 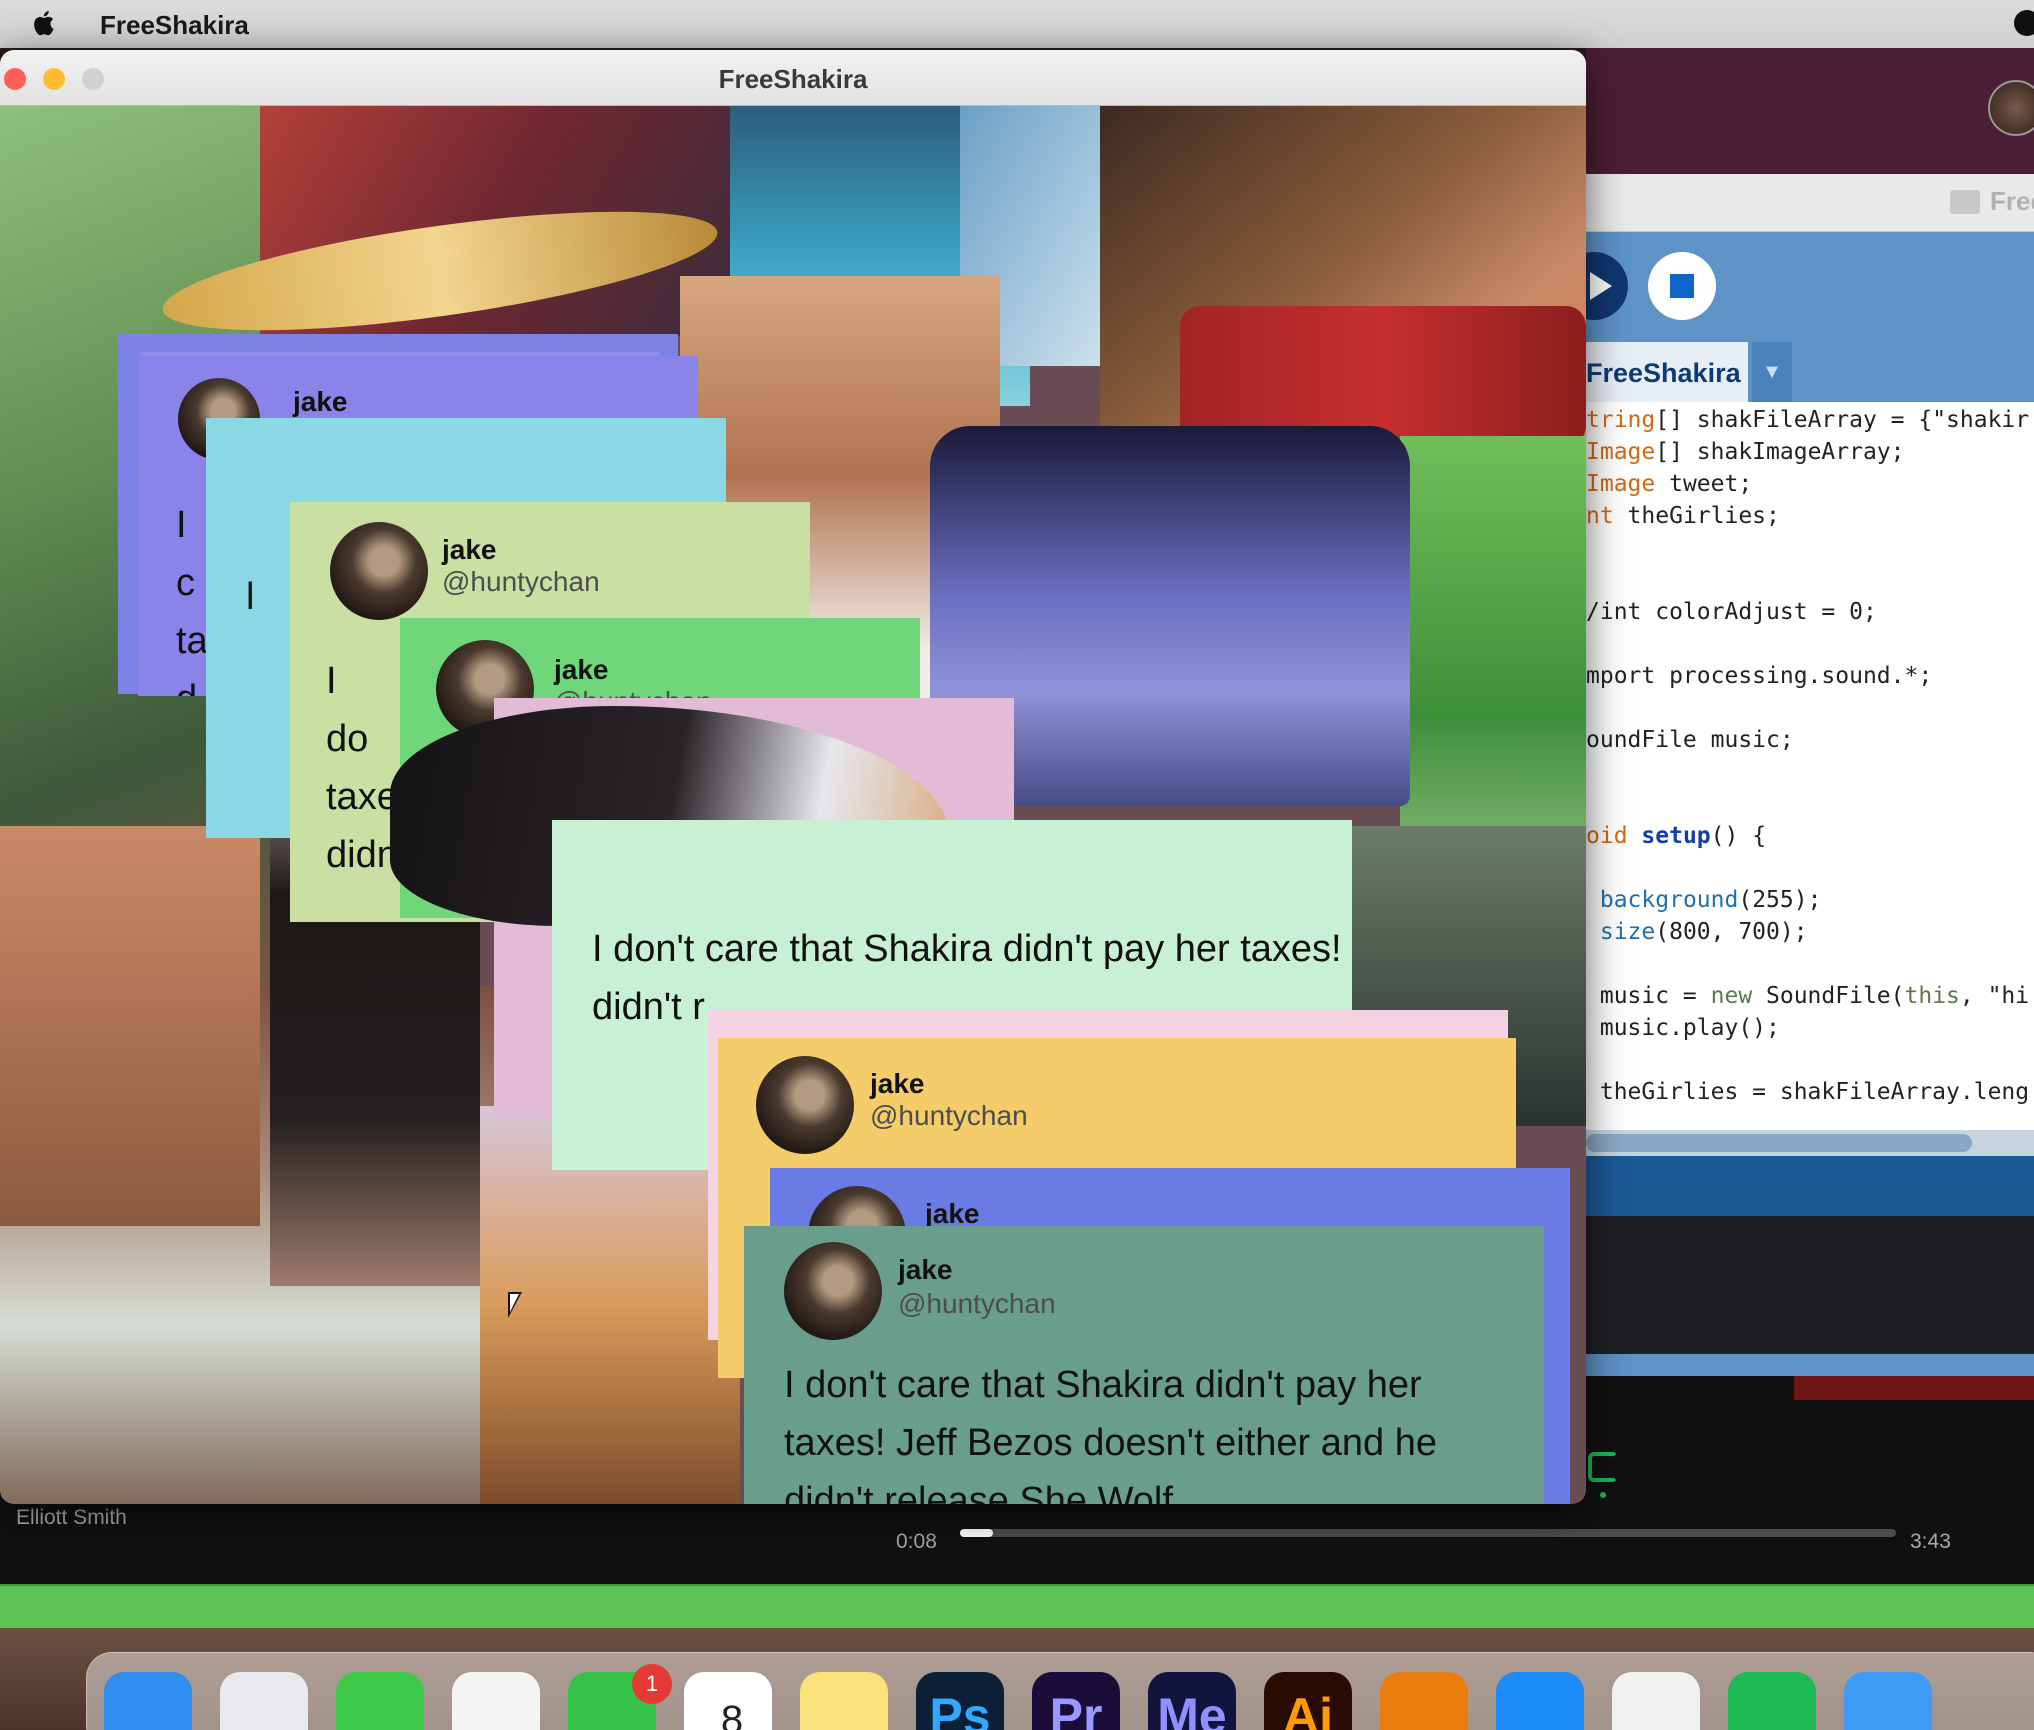 What do you see at coordinates (652, 1684) in the screenshot?
I see `facetime-notification-badge: 1` at bounding box center [652, 1684].